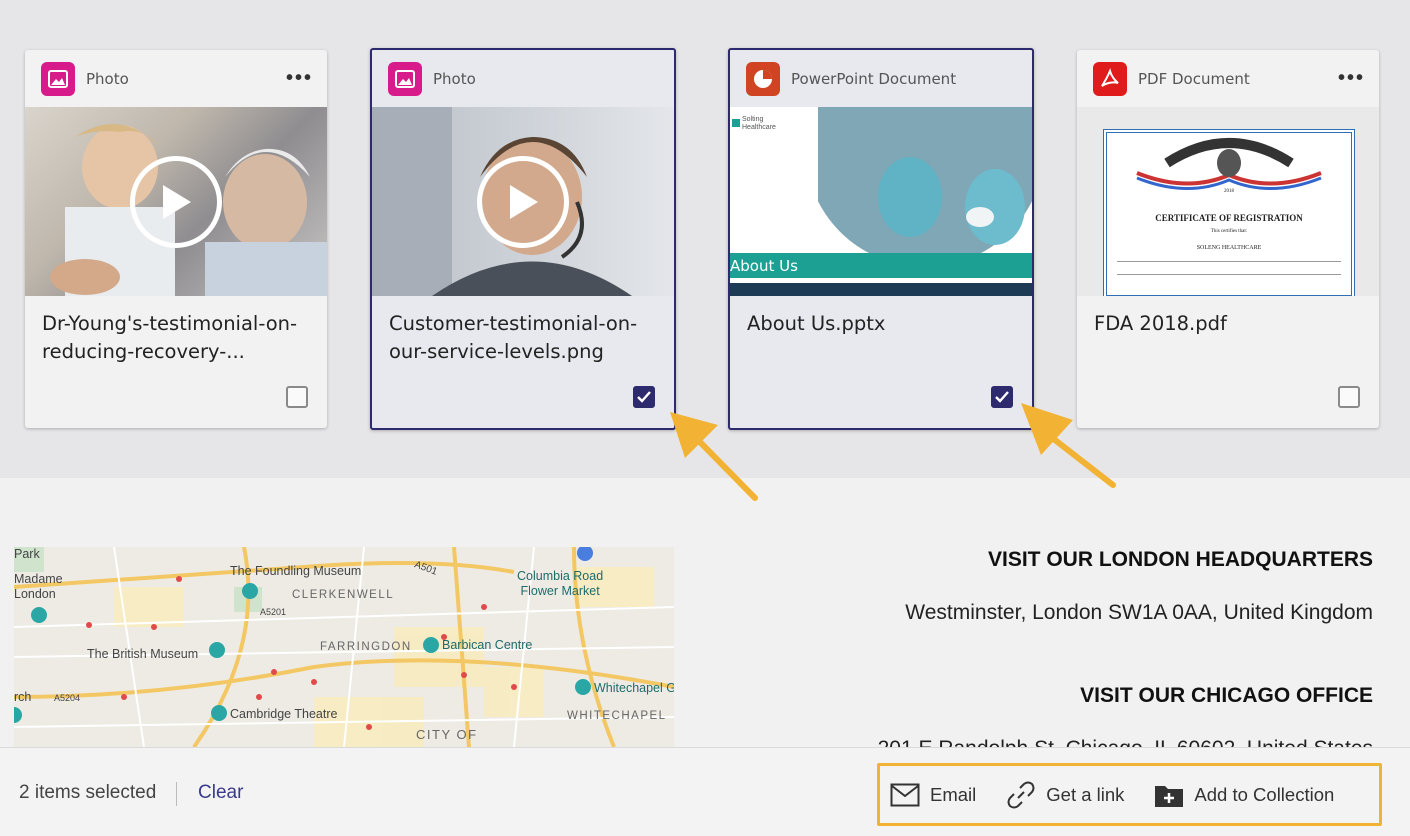 The height and width of the screenshot is (836, 1410). What do you see at coordinates (1110, 78) in the screenshot?
I see `pdf-icon` at bounding box center [1110, 78].